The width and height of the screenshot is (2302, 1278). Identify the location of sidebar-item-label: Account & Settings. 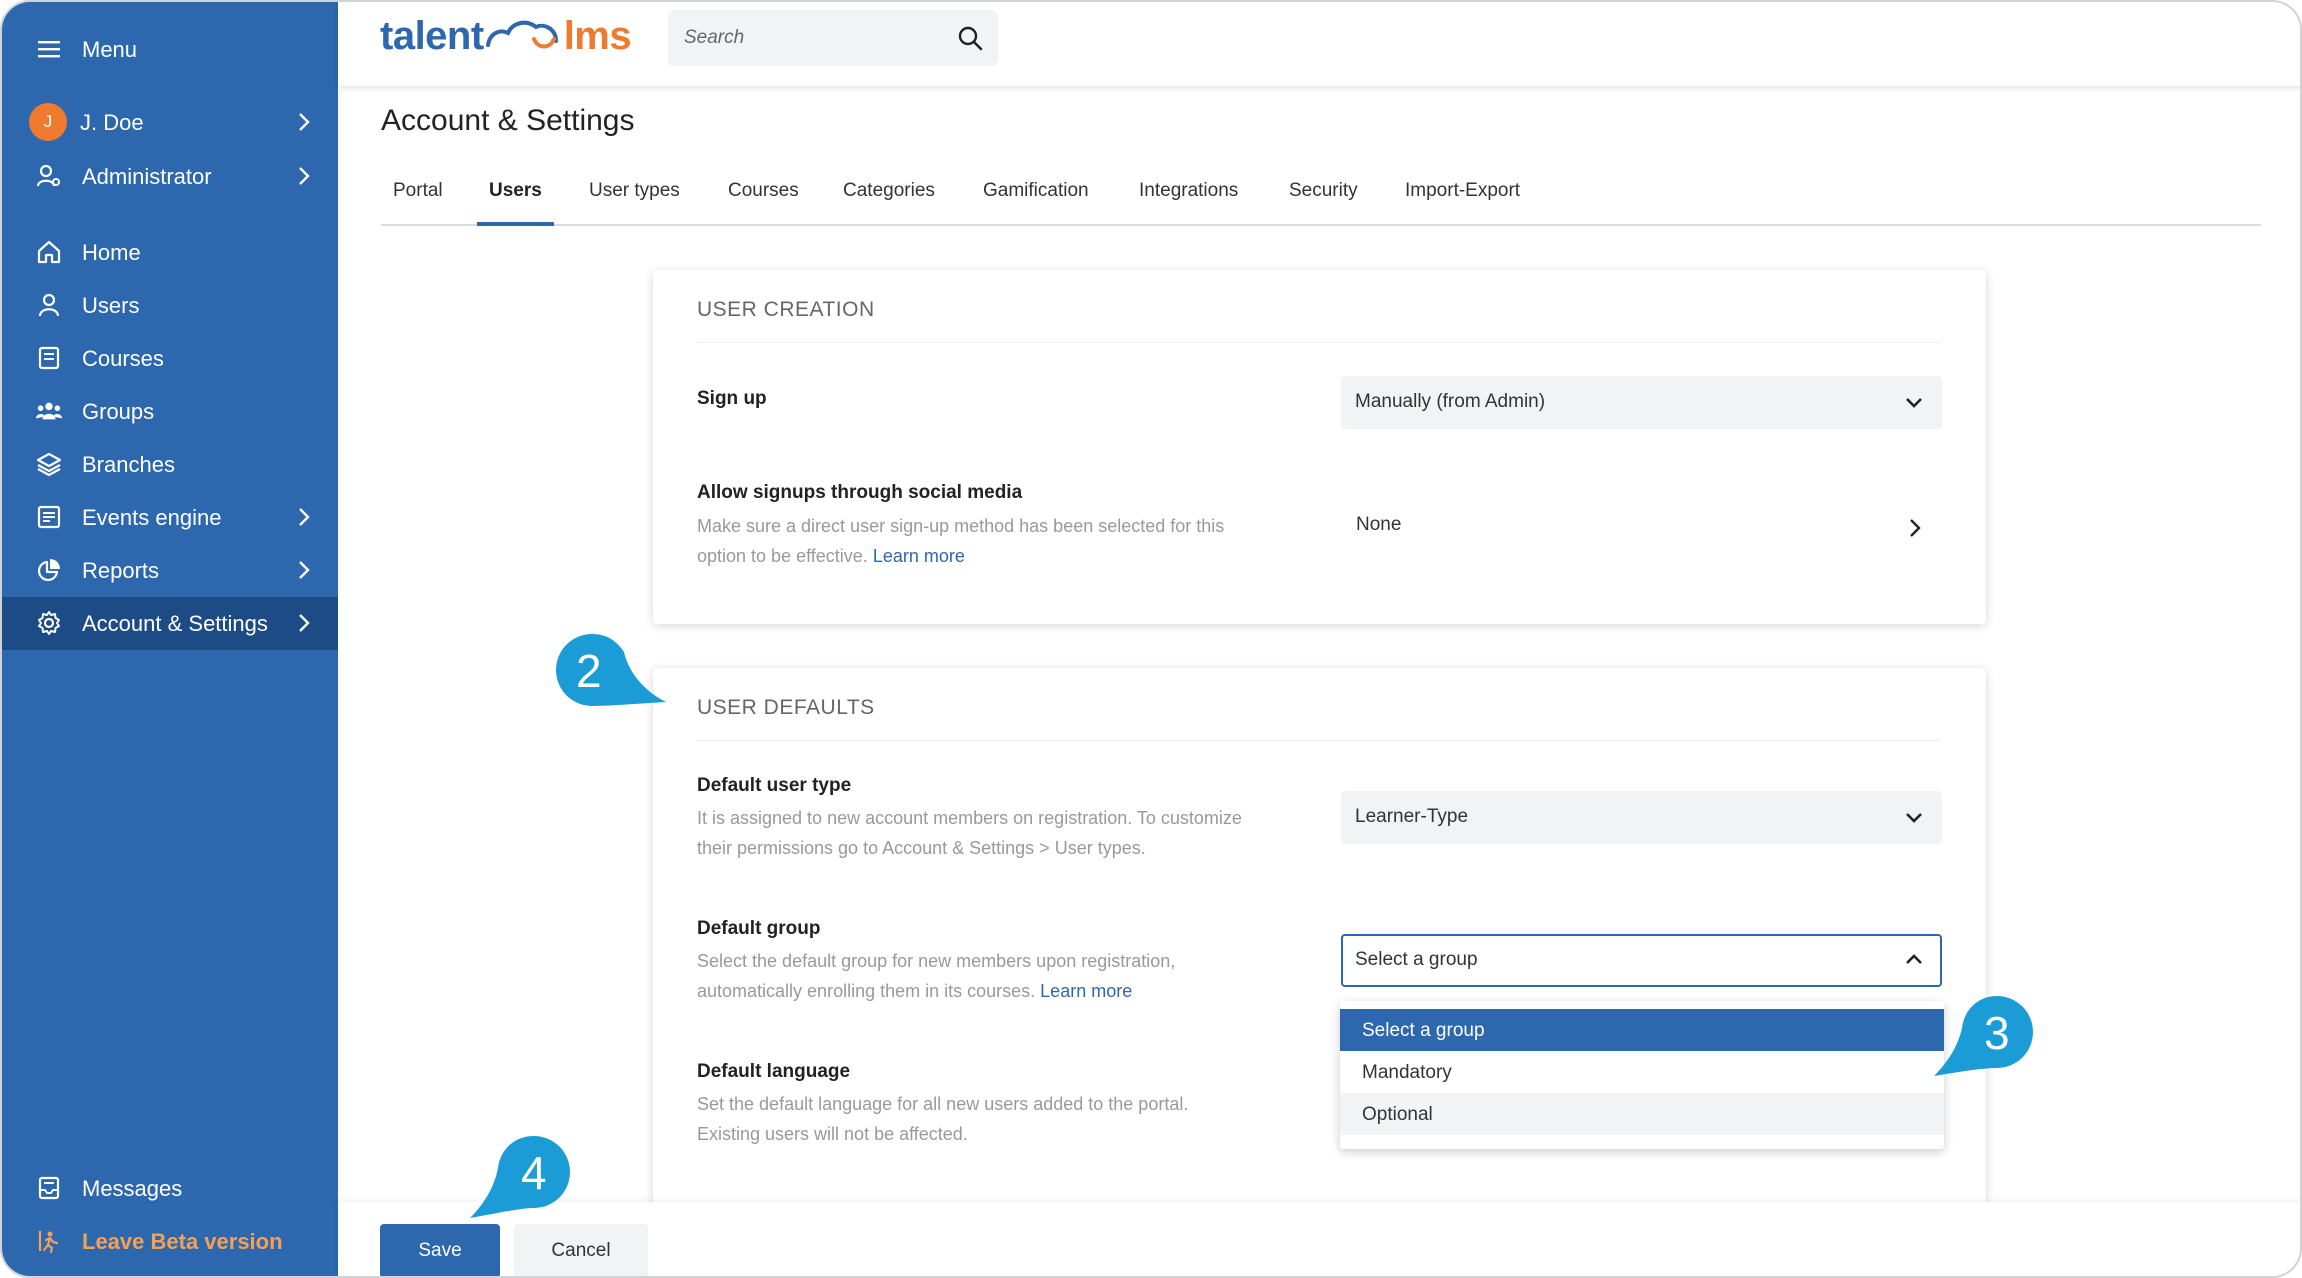
(175, 623).